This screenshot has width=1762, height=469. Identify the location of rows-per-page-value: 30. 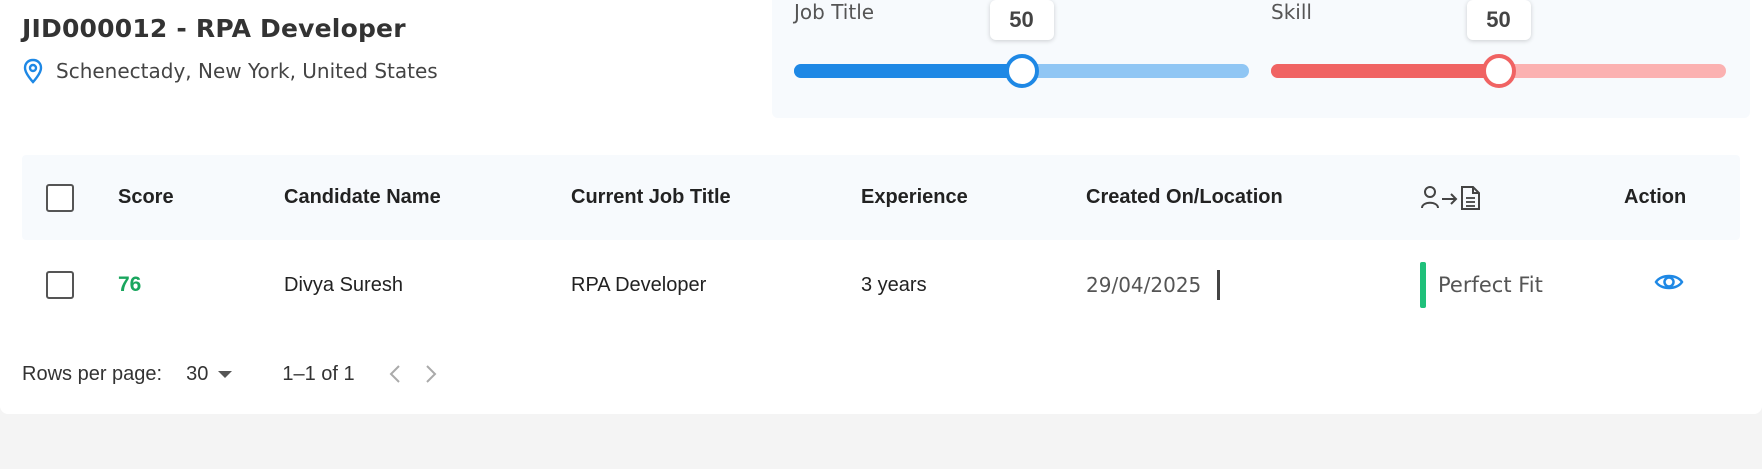
(197, 374).